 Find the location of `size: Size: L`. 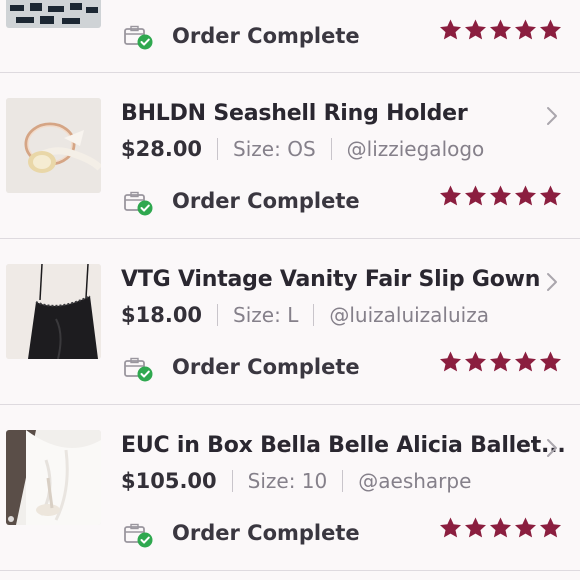

size: Size: L is located at coordinates (266, 315).